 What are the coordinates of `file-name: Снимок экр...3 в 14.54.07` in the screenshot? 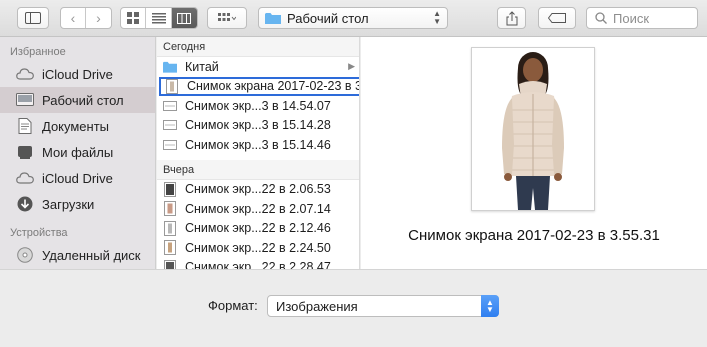 It's located at (258, 105).